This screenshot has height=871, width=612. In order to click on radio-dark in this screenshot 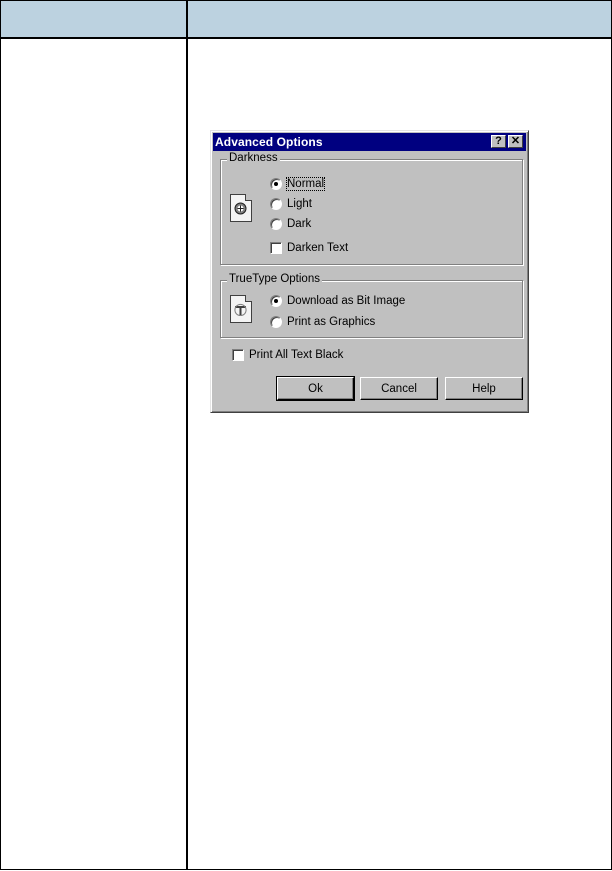, I will do `click(276, 224)`.